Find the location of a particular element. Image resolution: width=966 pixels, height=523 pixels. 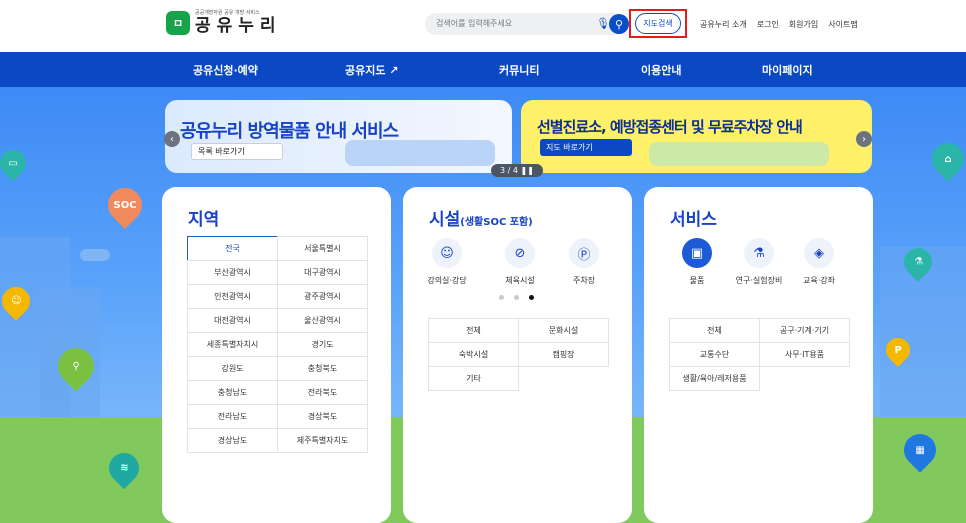

sports-icon: ⊘ is located at coordinates (520, 253).